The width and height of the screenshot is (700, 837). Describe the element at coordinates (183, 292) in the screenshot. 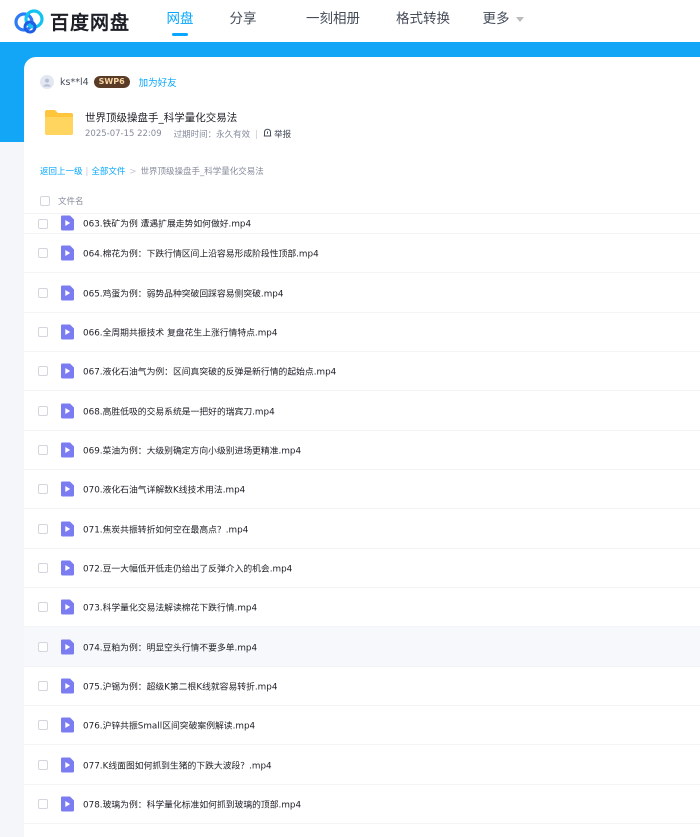

I see `file-name: 065.鸡蛋为例：弱势品种突破回踩容易侧突破.mp4` at that location.